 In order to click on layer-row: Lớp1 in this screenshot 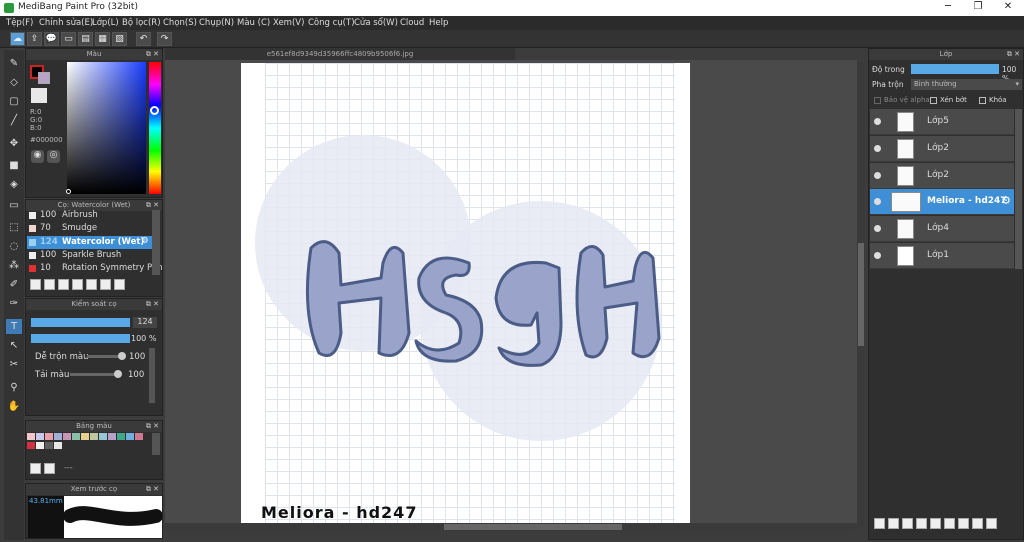, I will do `click(942, 256)`.